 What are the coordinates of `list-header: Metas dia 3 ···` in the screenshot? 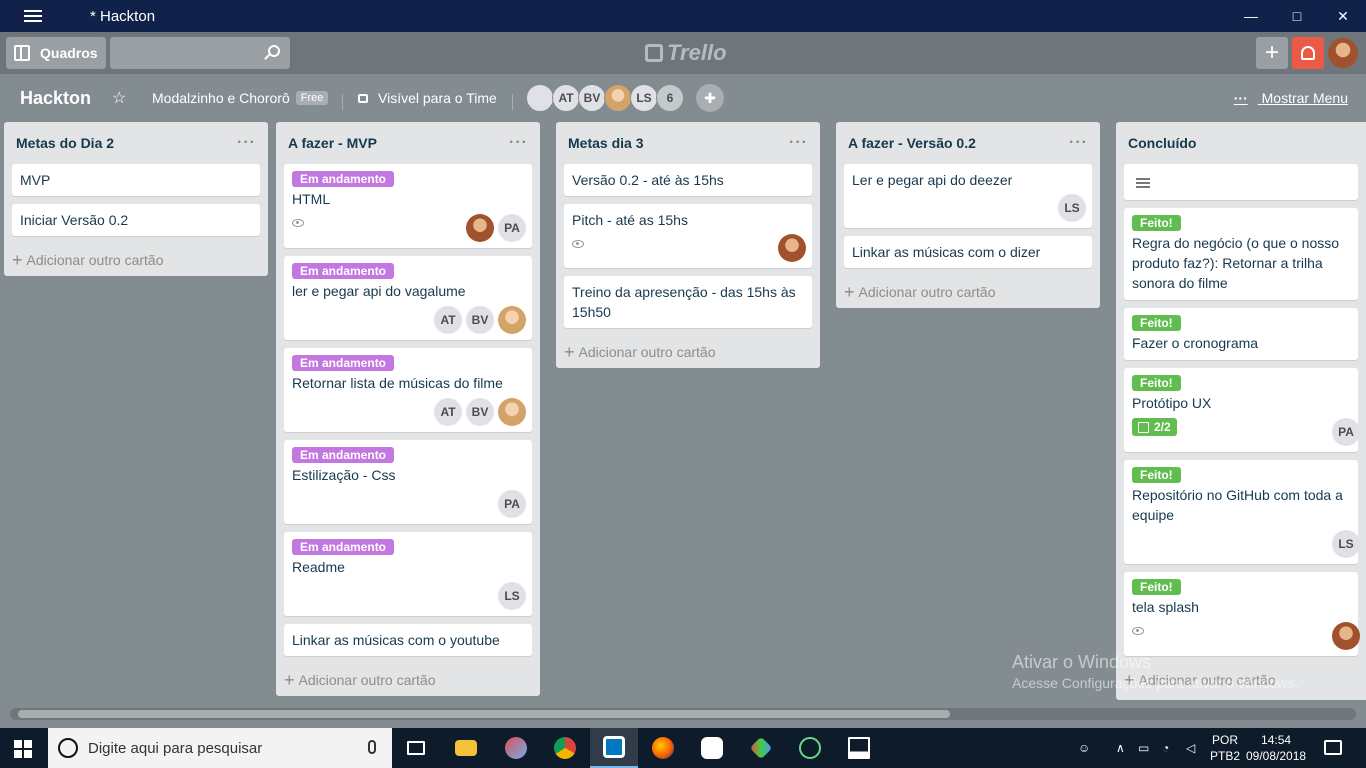 It's located at (688, 143).